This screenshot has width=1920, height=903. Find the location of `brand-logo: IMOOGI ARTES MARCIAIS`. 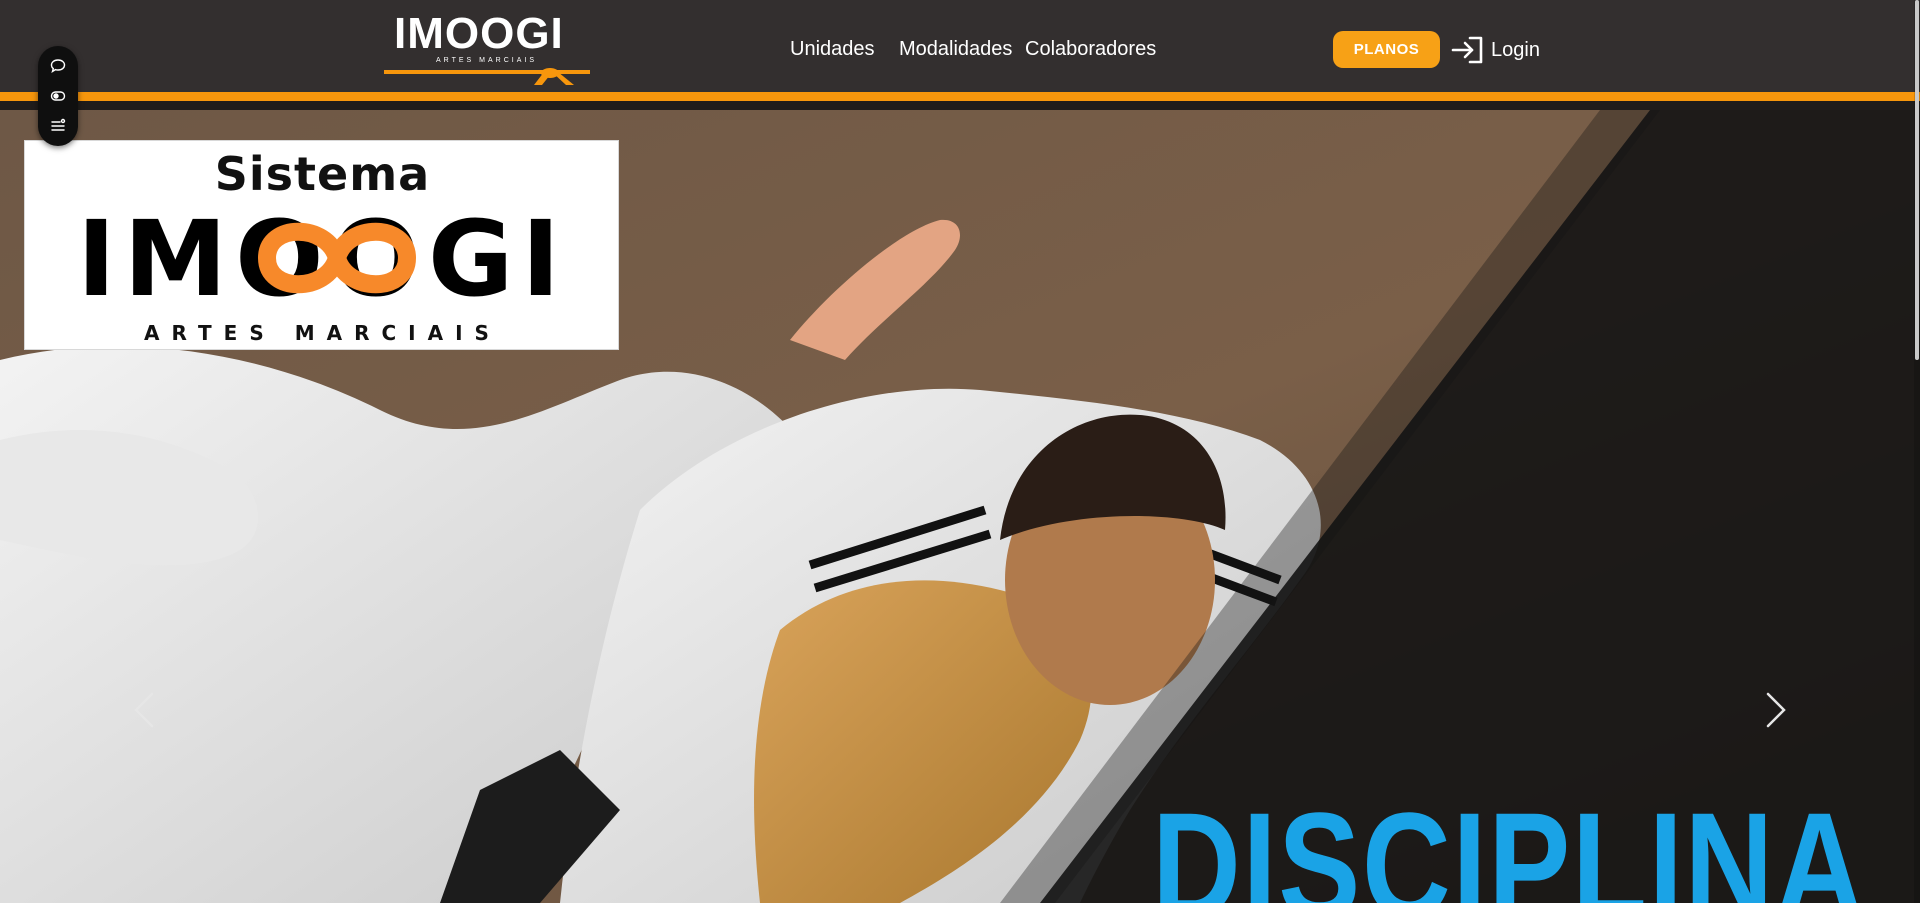

brand-logo: IMOOGI ARTES MARCIAIS is located at coordinates (487, 47).